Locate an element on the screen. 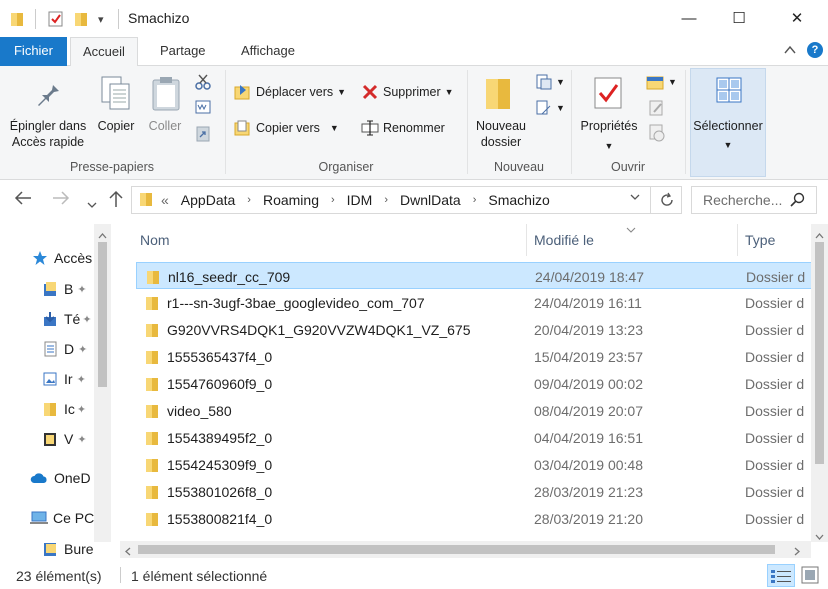 The image size is (828, 589). copy-button: Copier is located at coordinates (116, 126).